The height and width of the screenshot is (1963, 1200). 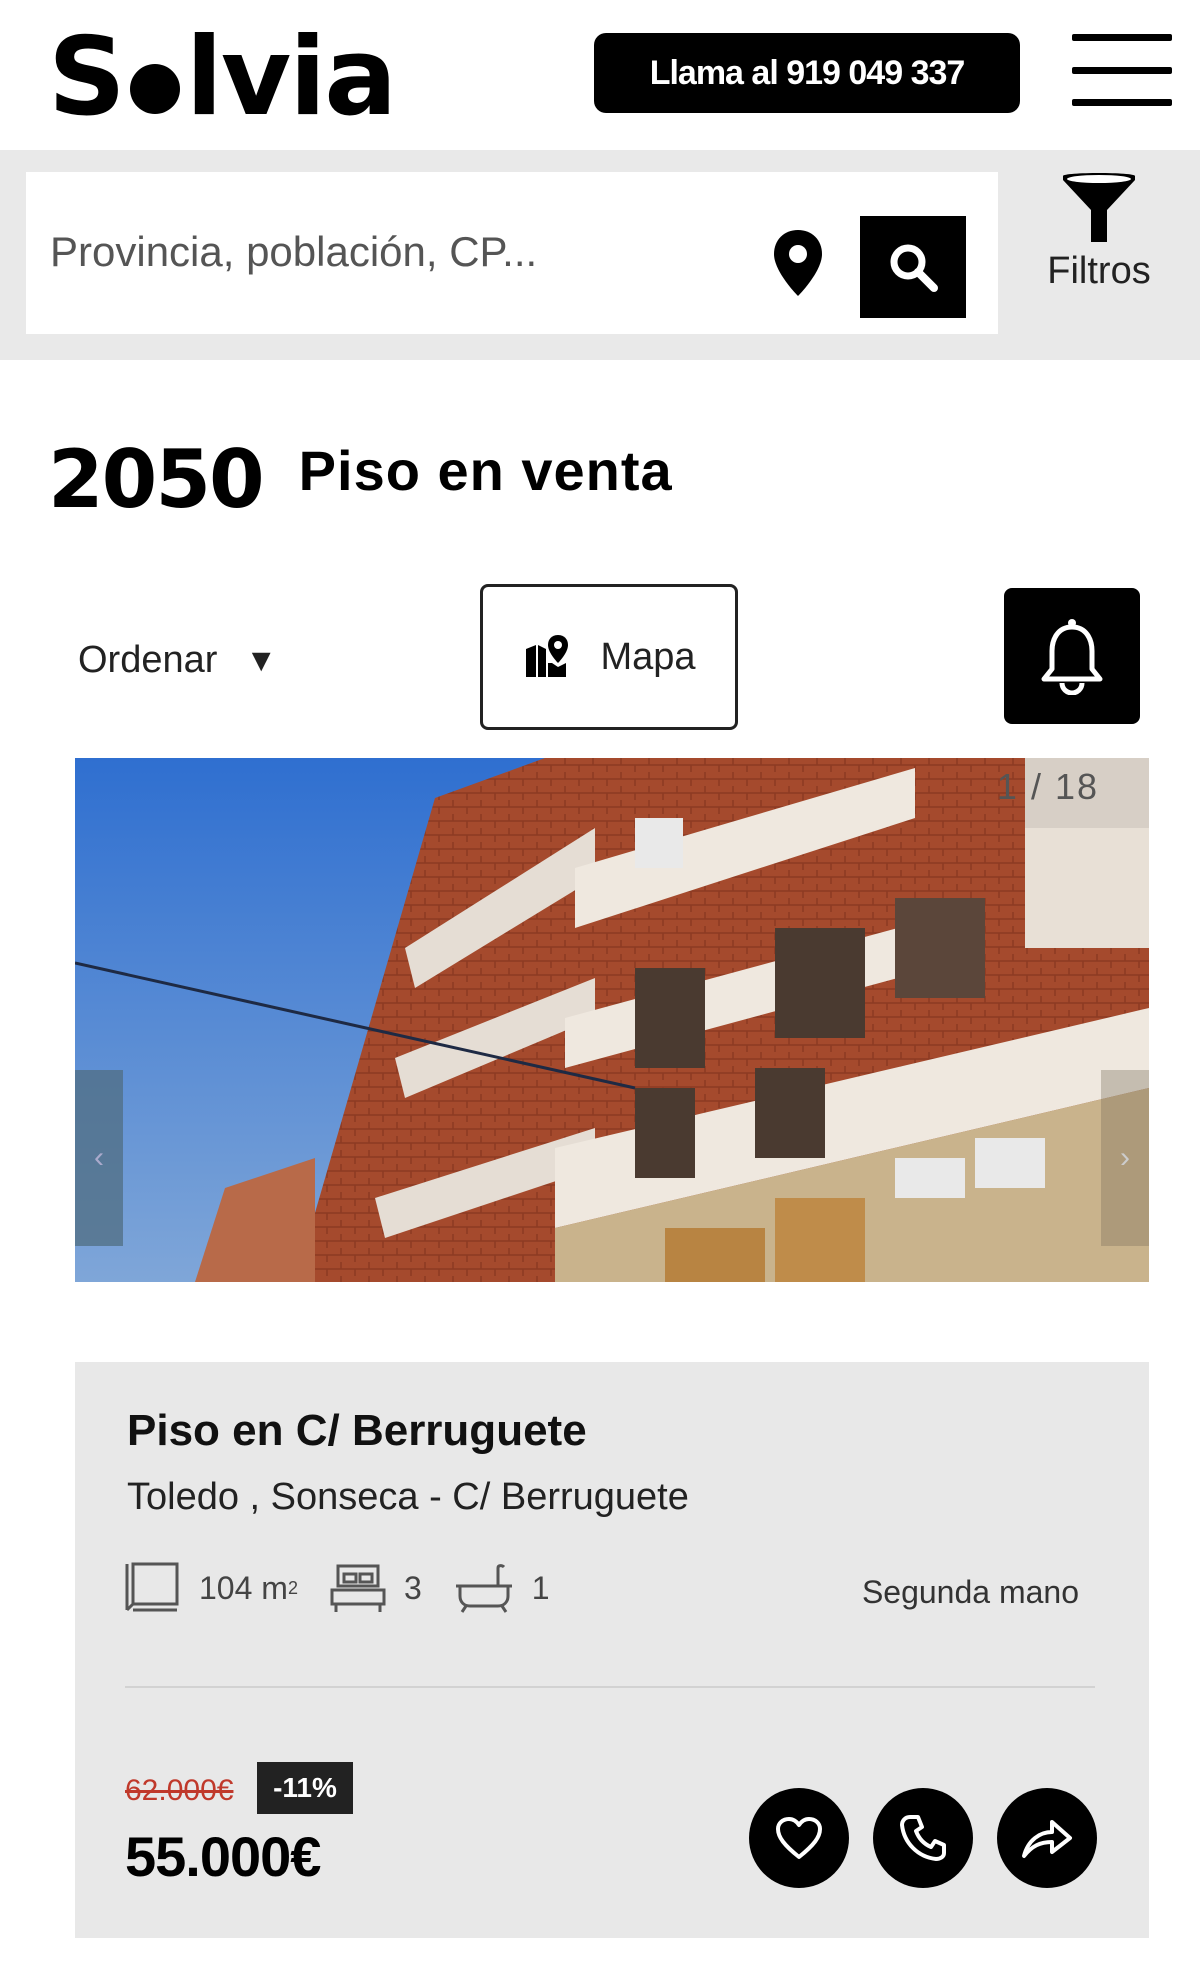 I want to click on share-button, so click(x=1047, y=1838).